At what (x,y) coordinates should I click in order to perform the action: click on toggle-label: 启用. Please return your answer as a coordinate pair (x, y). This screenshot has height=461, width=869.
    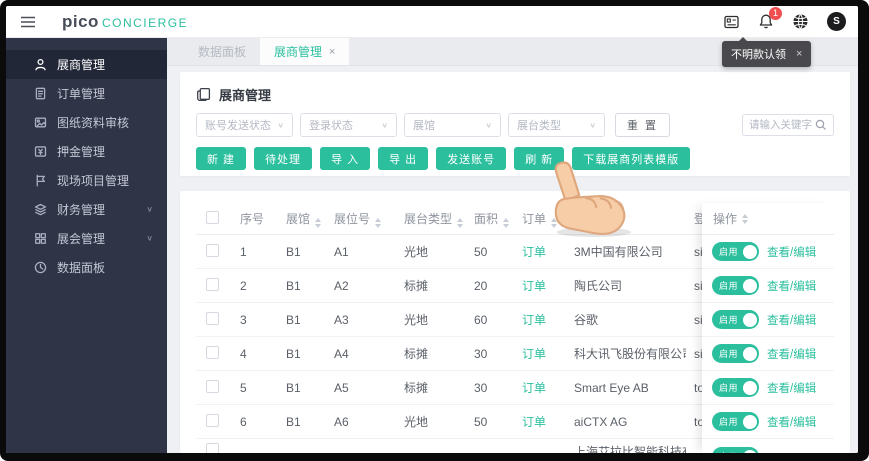
    Looking at the image, I should click on (729, 354).